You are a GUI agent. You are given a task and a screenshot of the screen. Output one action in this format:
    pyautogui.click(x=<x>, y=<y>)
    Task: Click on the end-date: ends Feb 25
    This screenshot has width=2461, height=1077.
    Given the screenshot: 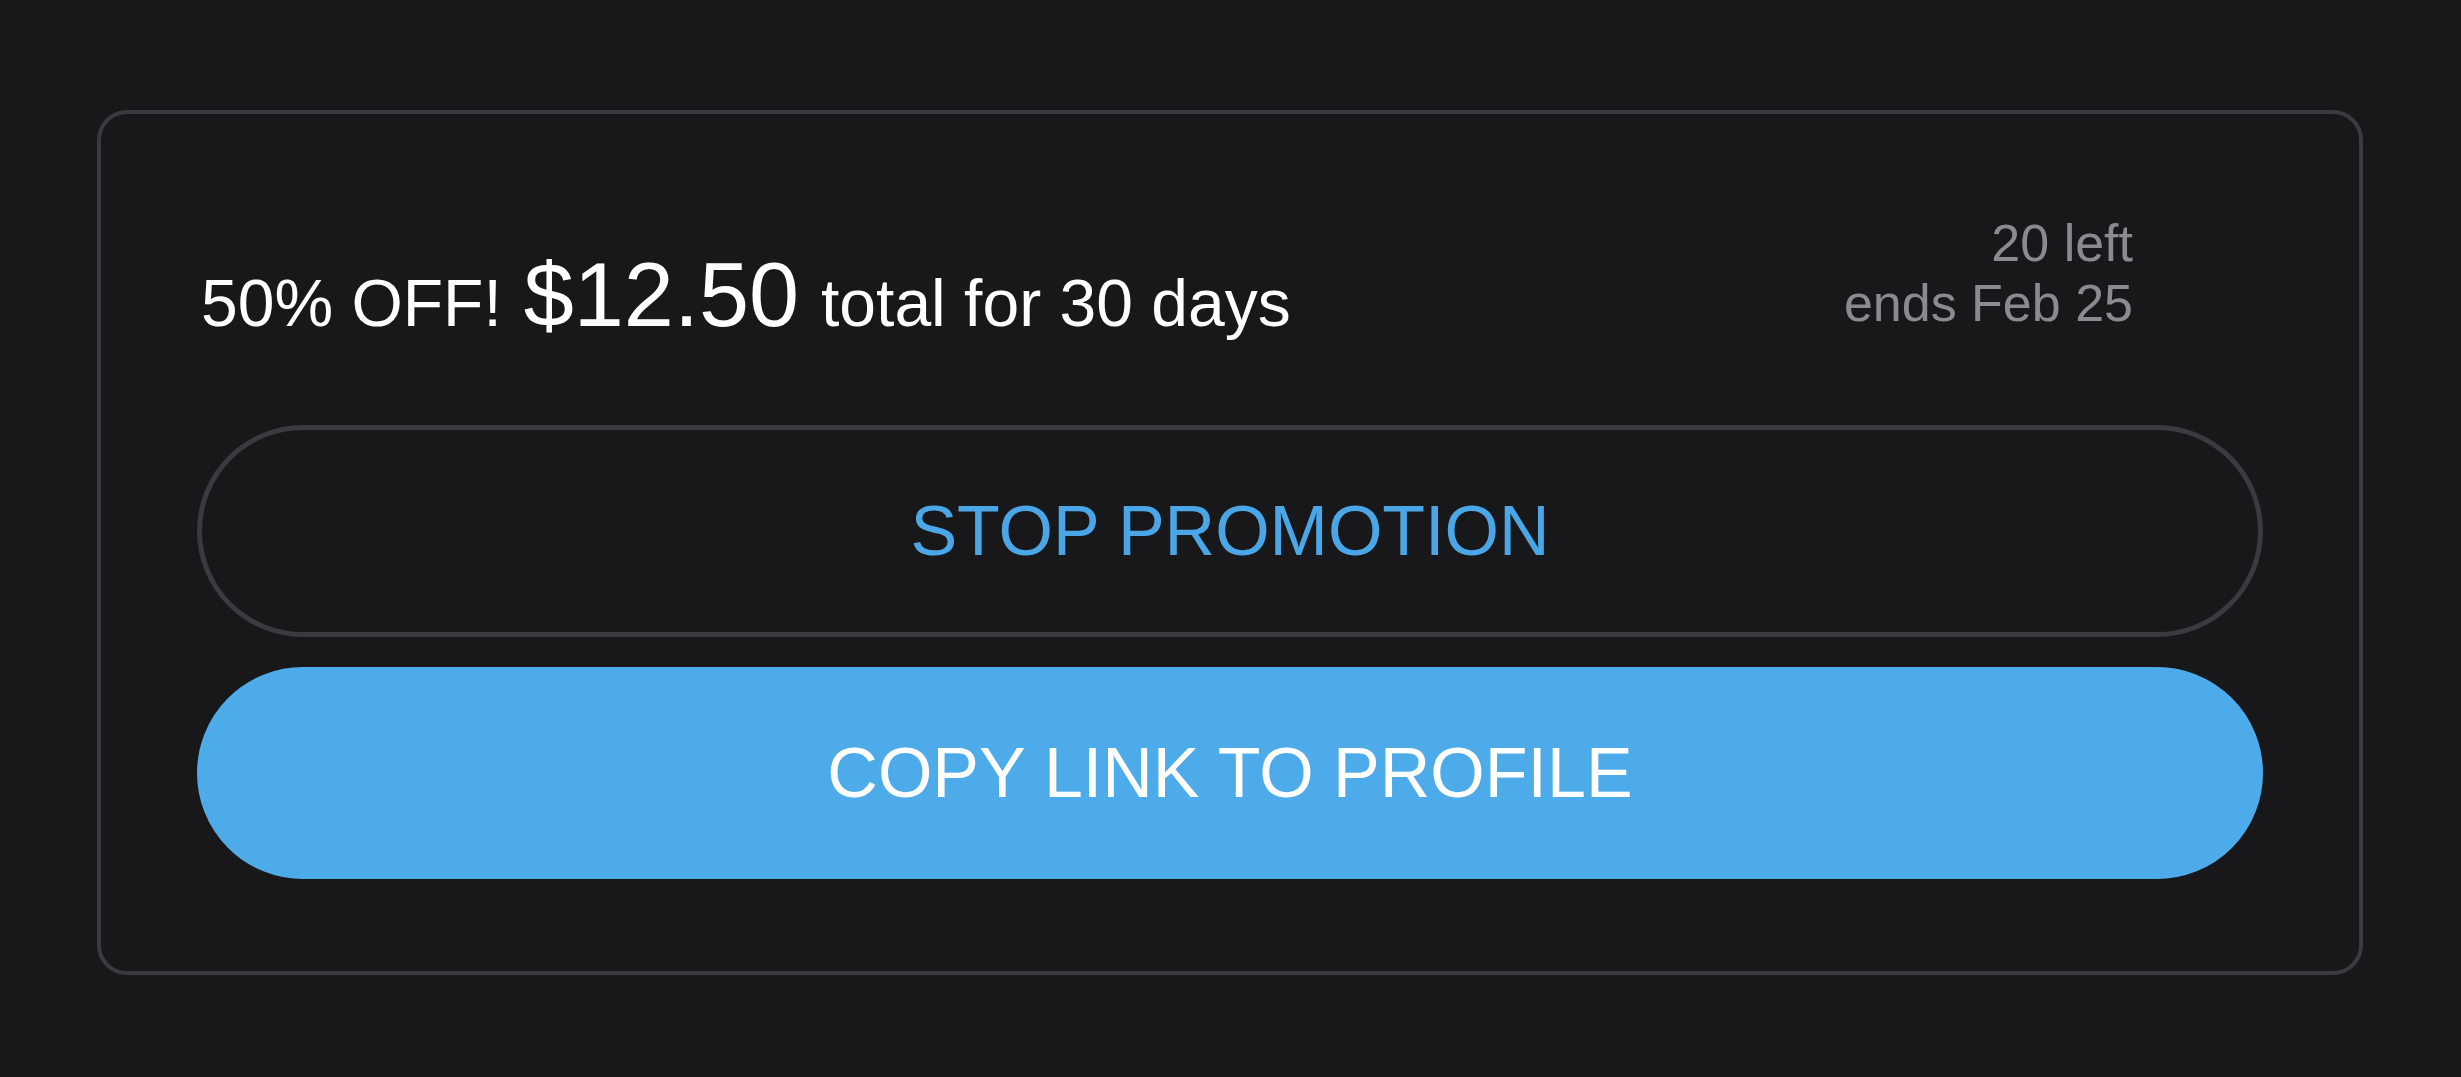 What is the action you would take?
    pyautogui.click(x=1988, y=303)
    